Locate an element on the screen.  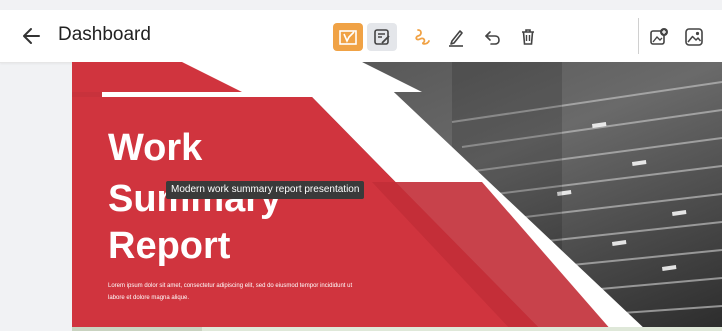
pen-button is located at coordinates (456, 37).